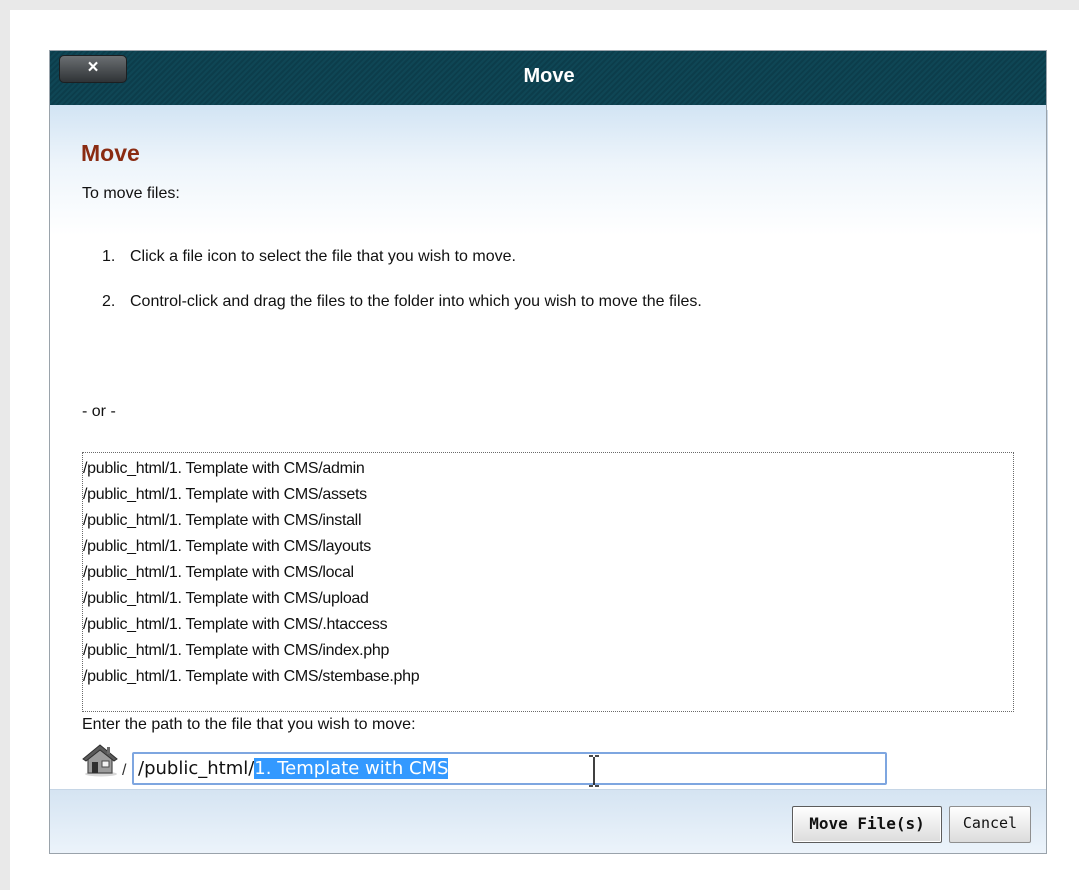 The width and height of the screenshot is (1079, 890). Describe the element at coordinates (548, 821) in the screenshot. I see `dialog-footer: Move File(s) Cancel` at that location.